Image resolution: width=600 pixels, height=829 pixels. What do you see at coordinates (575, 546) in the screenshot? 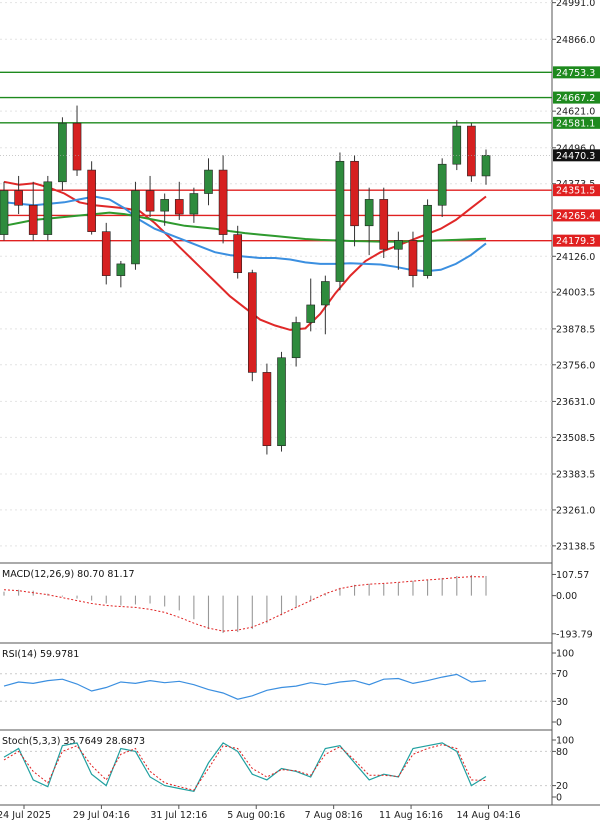
I see `price-tick-label: 23138.5` at bounding box center [575, 546].